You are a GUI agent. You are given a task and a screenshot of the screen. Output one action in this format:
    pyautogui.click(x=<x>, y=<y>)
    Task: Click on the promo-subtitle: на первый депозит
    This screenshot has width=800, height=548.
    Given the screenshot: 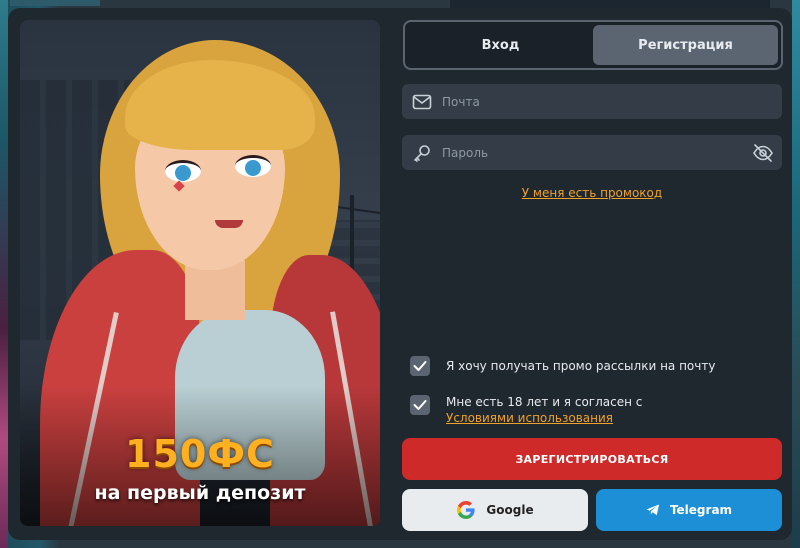 What is the action you would take?
    pyautogui.click(x=200, y=493)
    